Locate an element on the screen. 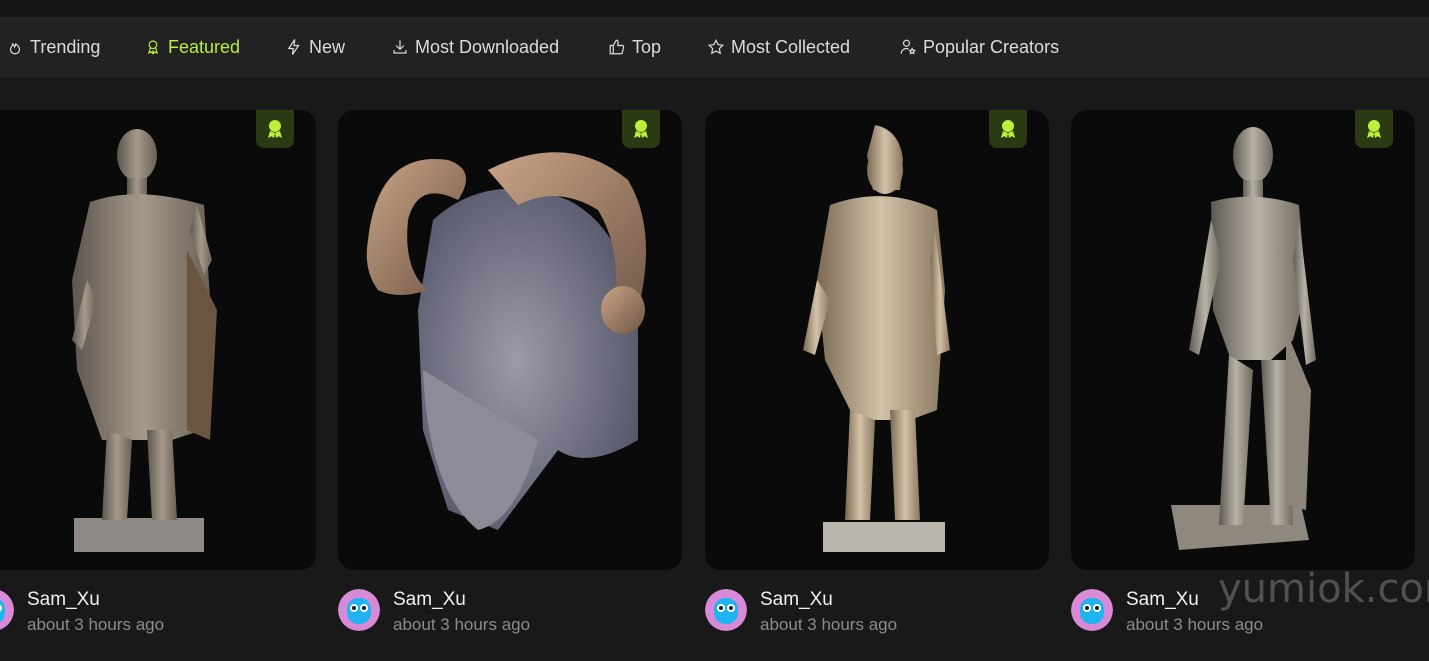 The height and width of the screenshot is (661, 1429). nav-label: Popular Creators is located at coordinates (991, 46).